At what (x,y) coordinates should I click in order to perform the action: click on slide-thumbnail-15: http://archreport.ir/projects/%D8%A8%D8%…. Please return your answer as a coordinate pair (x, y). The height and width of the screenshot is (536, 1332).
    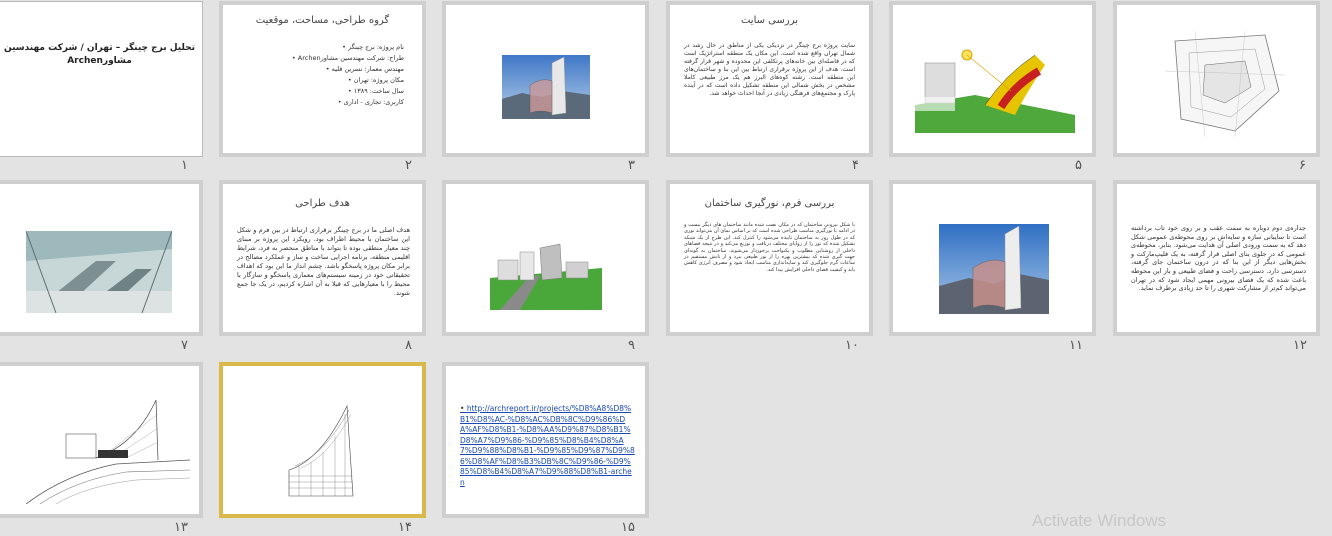
    Looking at the image, I should click on (545, 440).